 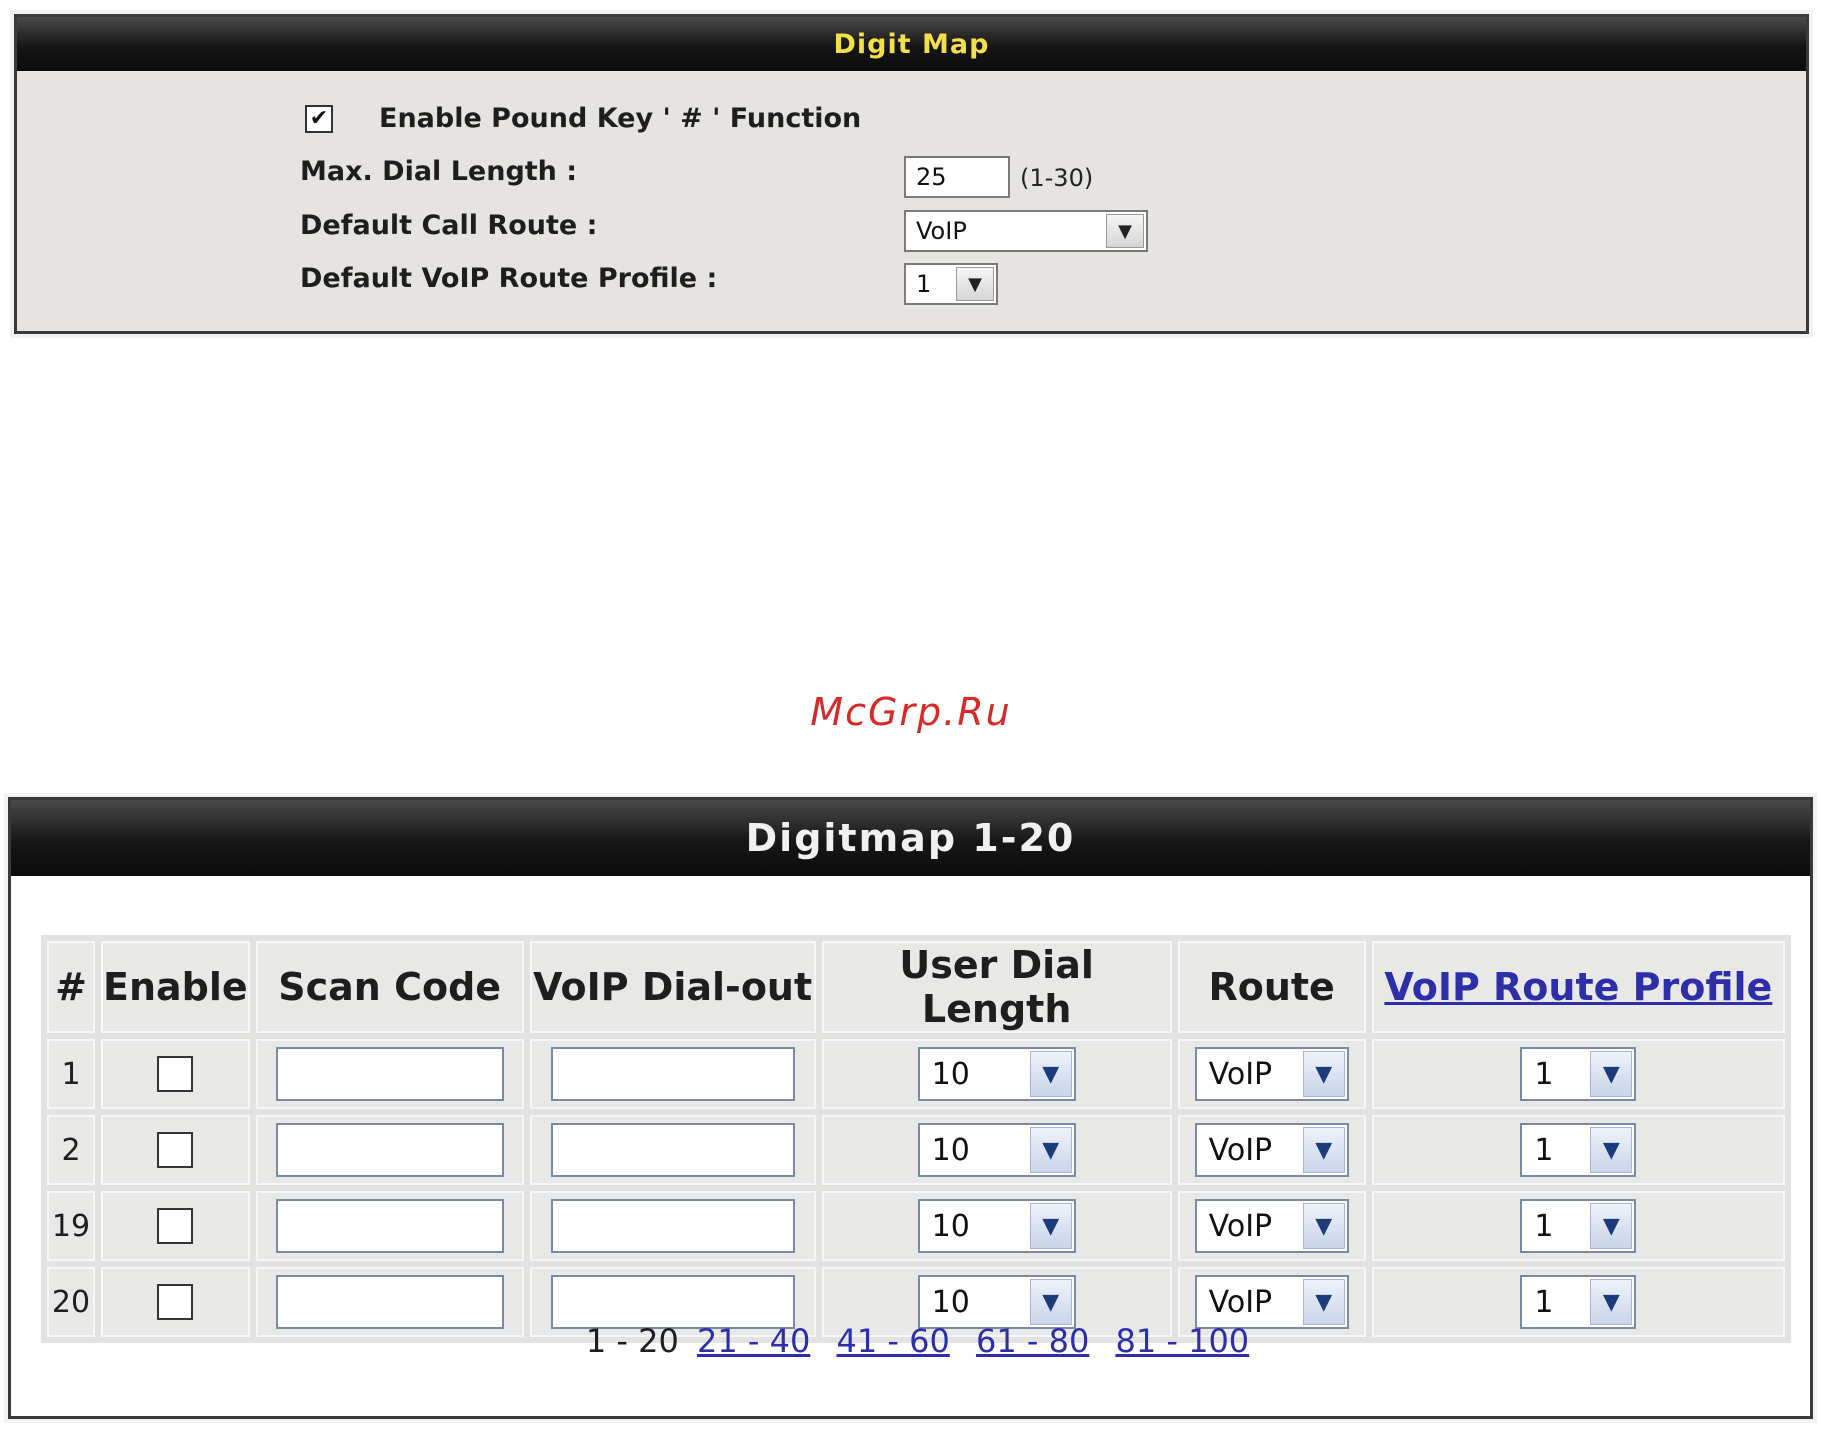 I want to click on pound-key-checkbox: ✔, so click(x=319, y=119).